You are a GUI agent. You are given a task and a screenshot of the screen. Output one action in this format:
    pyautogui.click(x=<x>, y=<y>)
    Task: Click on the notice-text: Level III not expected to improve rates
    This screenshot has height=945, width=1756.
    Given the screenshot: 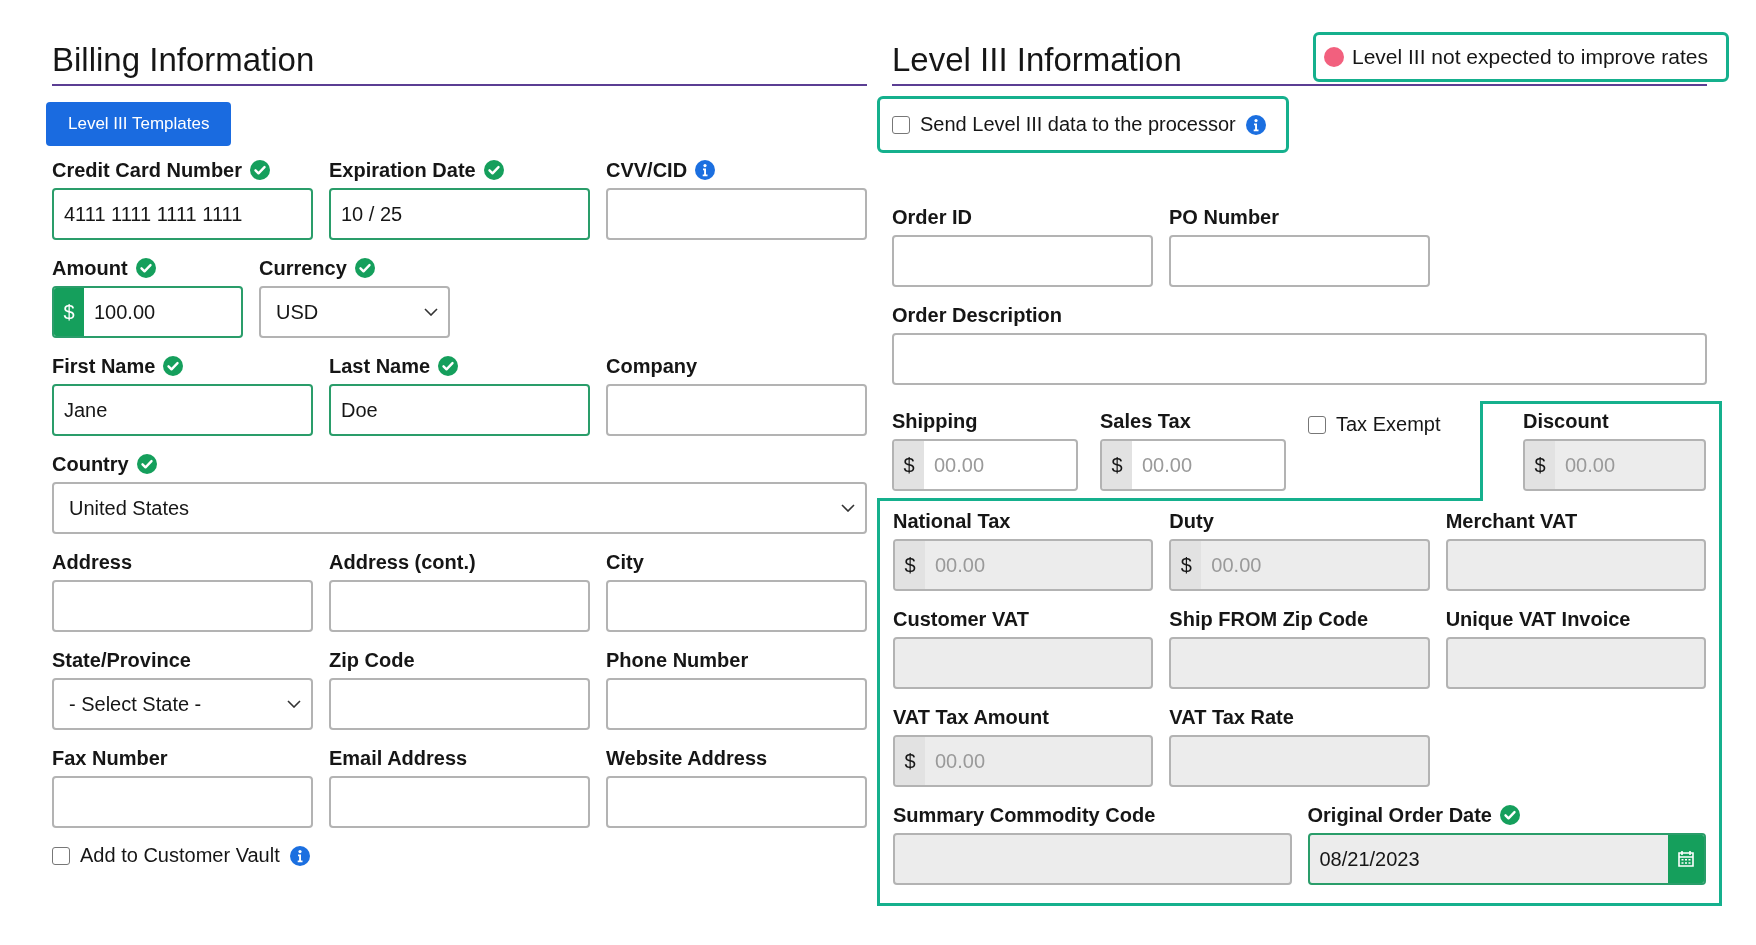 What is the action you would take?
    pyautogui.click(x=1529, y=57)
    